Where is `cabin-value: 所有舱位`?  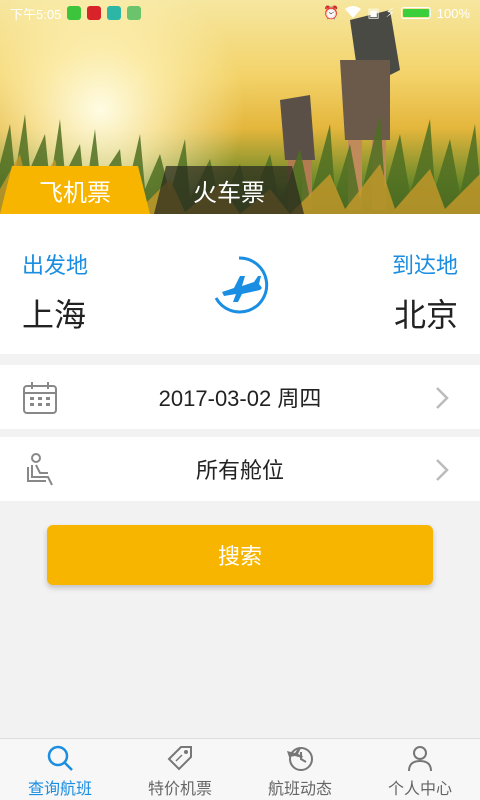
cabin-value: 所有舱位 is located at coordinates (239, 470).